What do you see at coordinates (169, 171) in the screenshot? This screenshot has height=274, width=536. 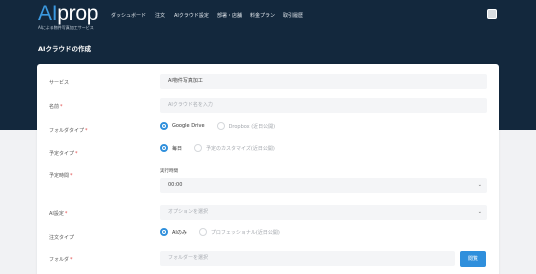 I see `execution-time-label: 実行時間` at bounding box center [169, 171].